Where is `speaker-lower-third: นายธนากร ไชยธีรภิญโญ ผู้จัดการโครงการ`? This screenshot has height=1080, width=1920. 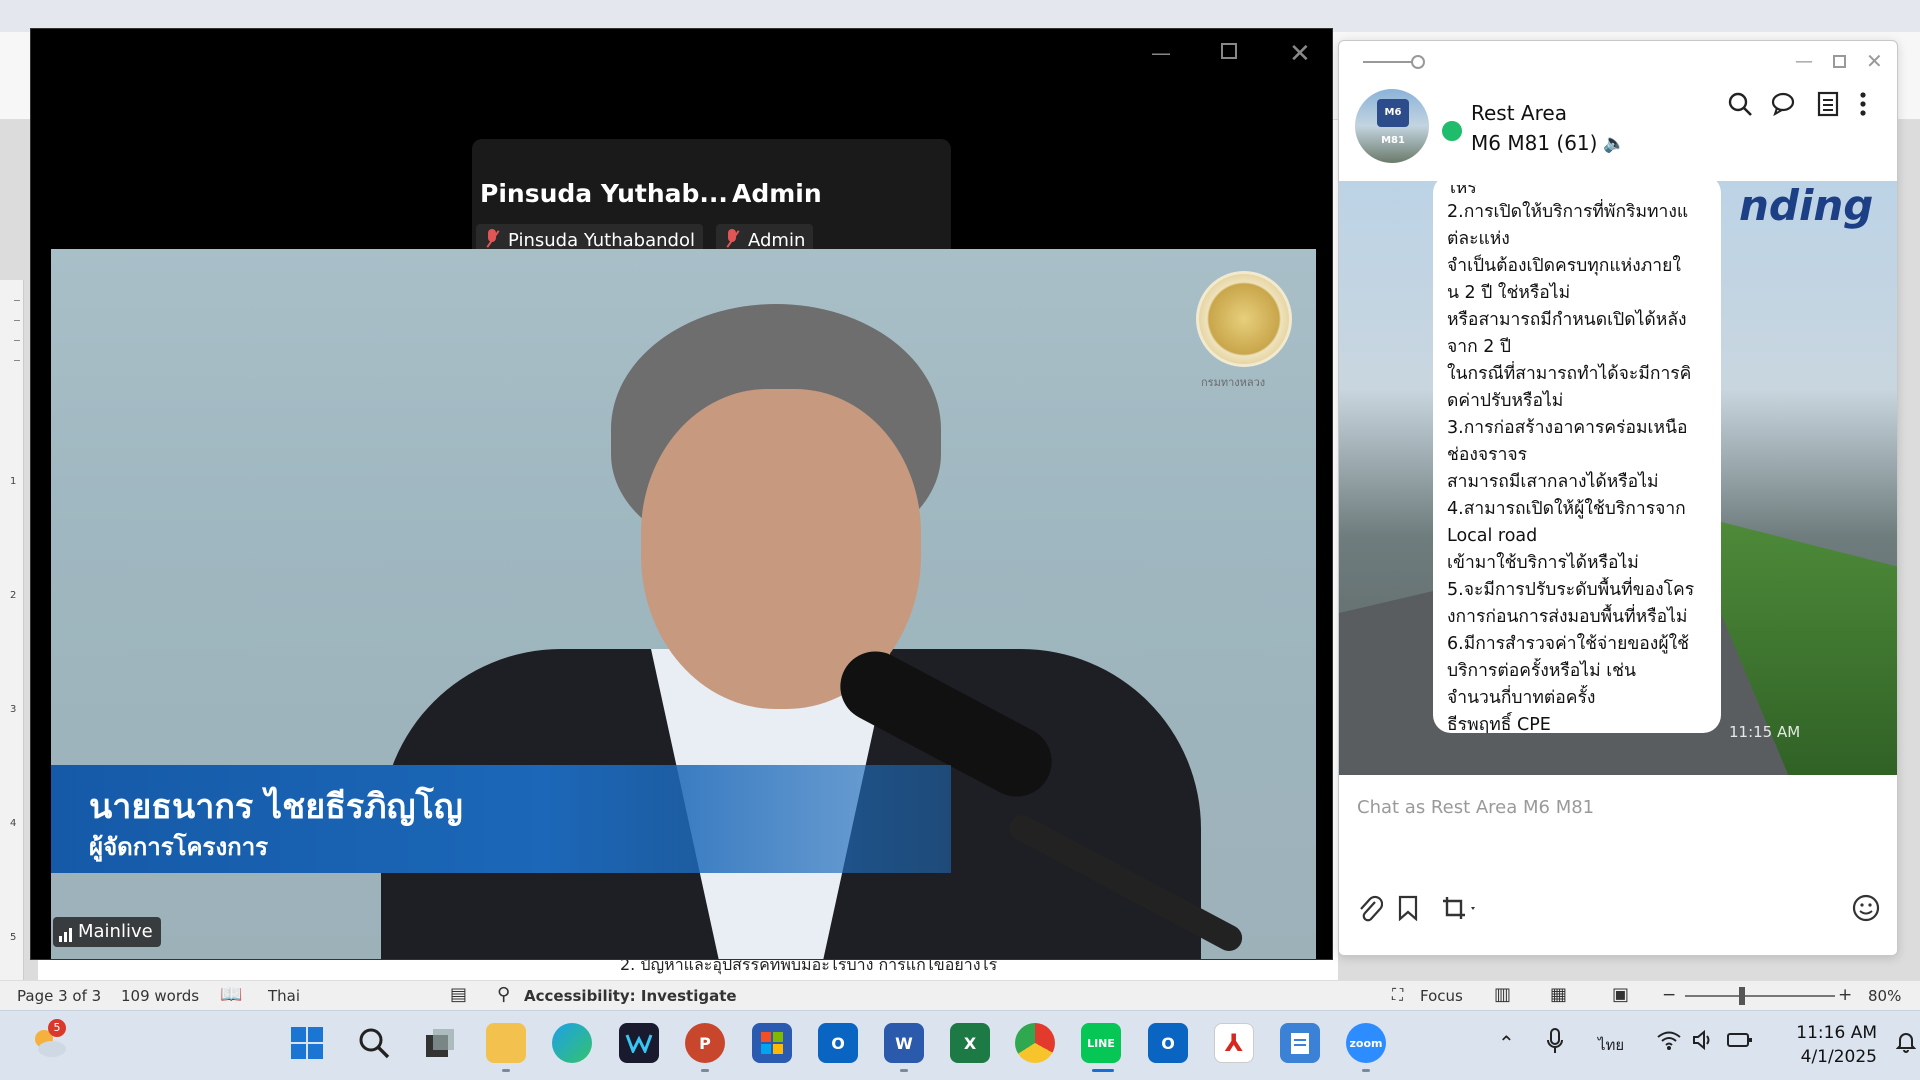
speaker-lower-third: นายธนากร ไชยธีรภิญโญ ผู้จัดการโครงการ is located at coordinates (501, 819).